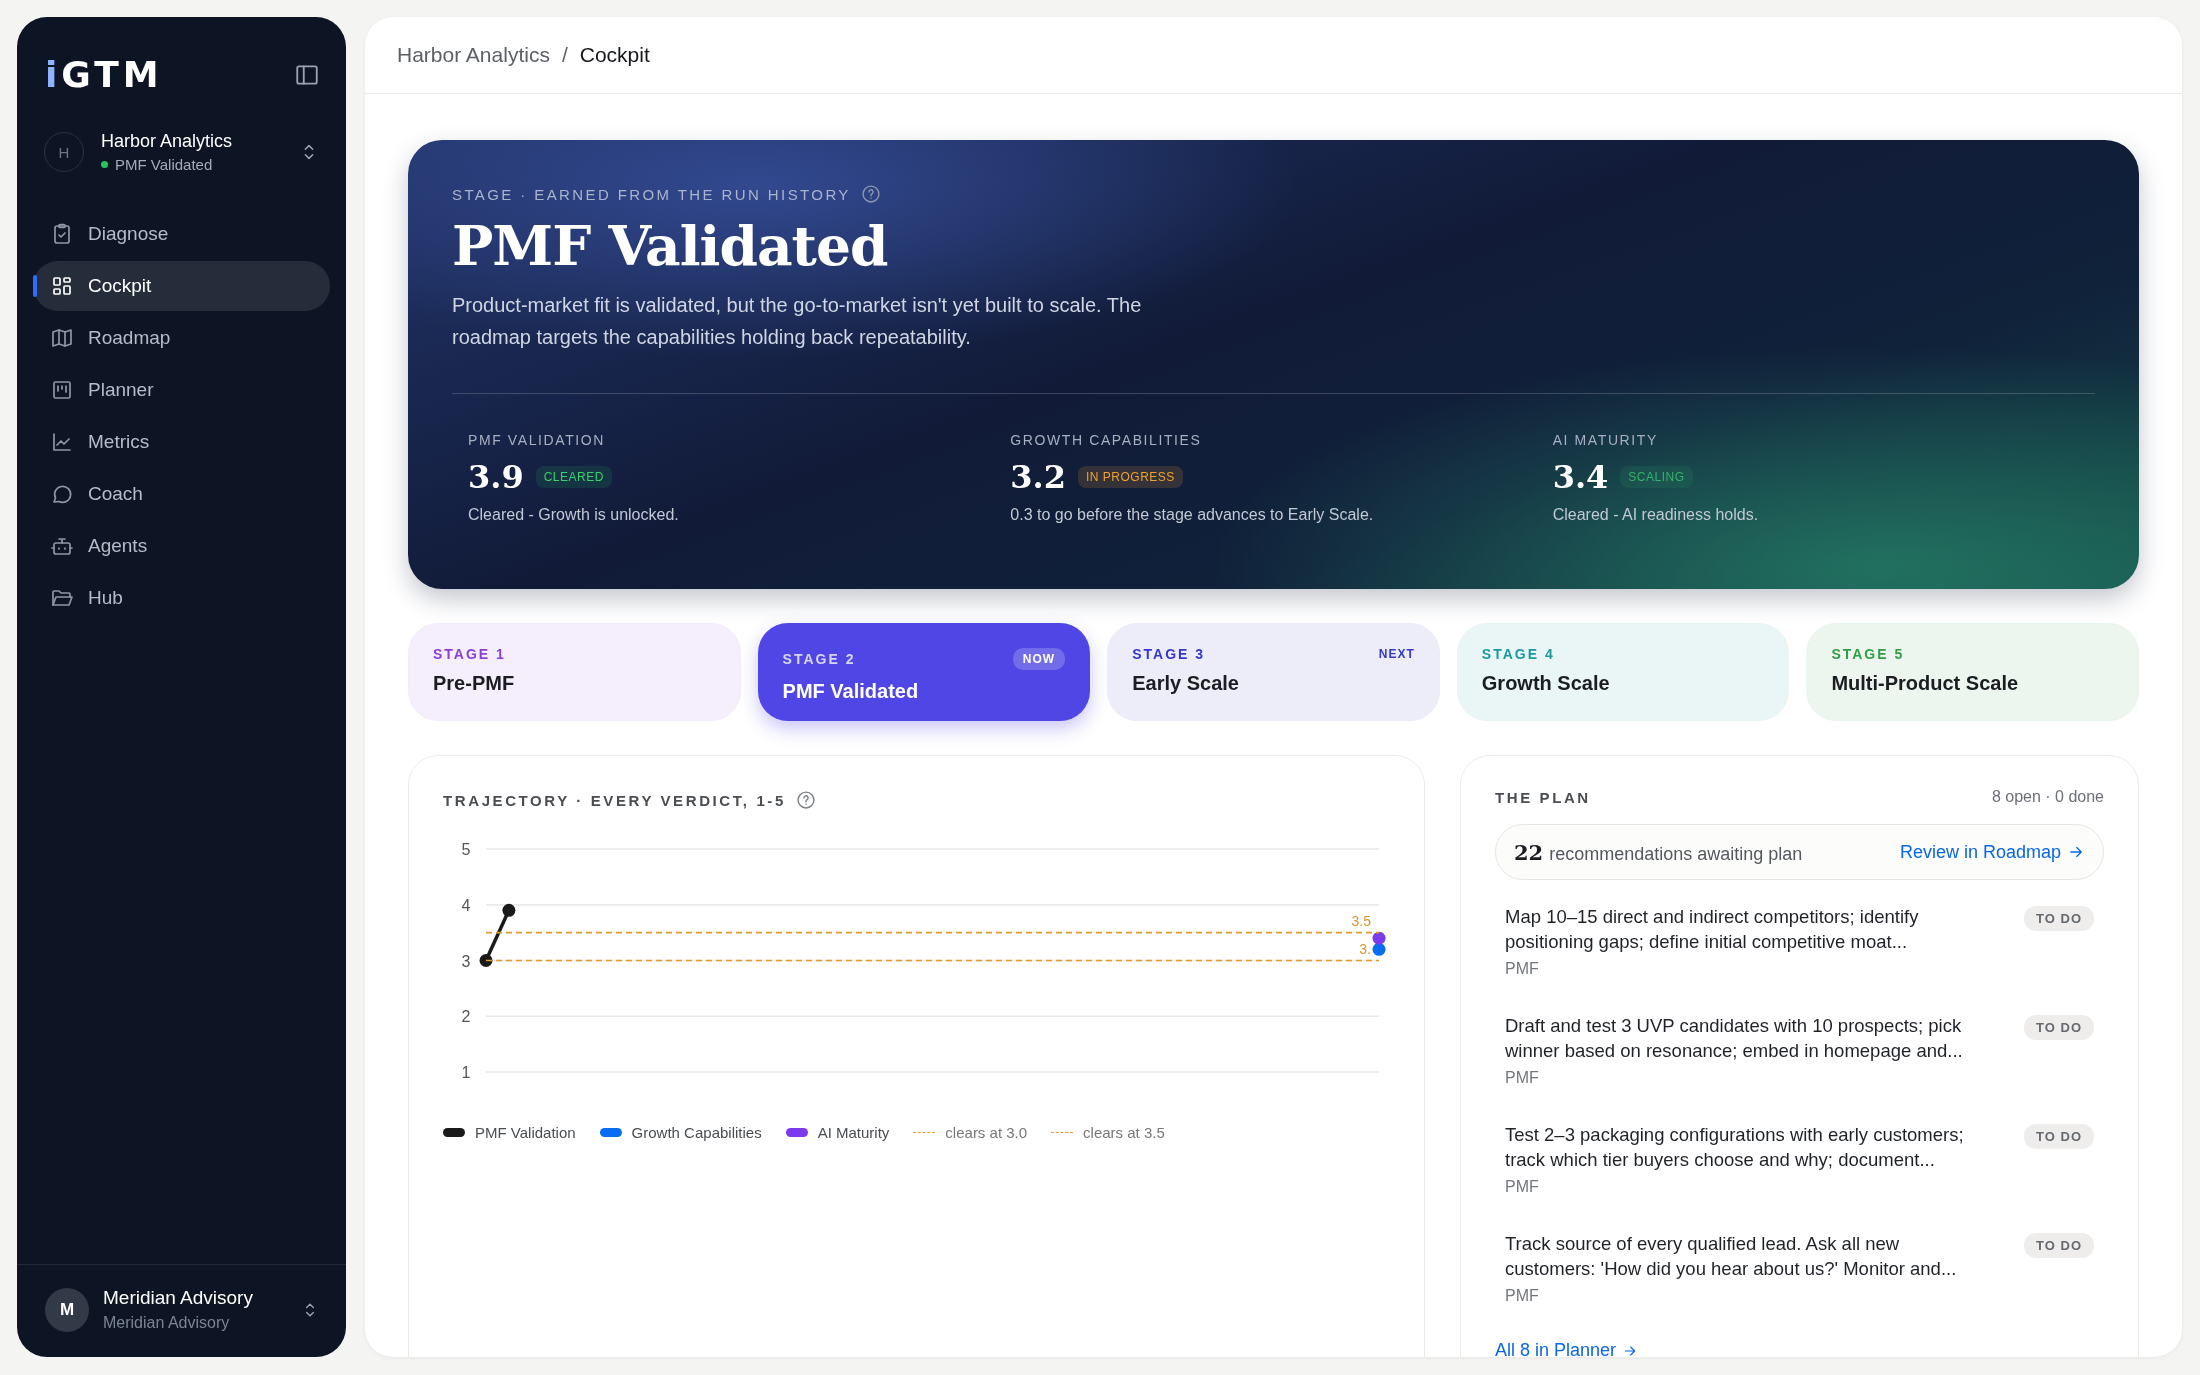 The width and height of the screenshot is (2200, 1375). I want to click on legend-label: clears at 3.5, so click(1124, 1132).